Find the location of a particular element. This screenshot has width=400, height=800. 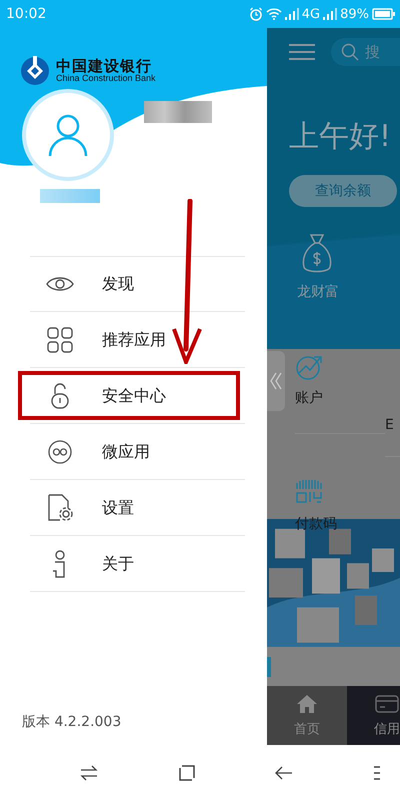

wealth-label: 龙财富 is located at coordinates (318, 292).